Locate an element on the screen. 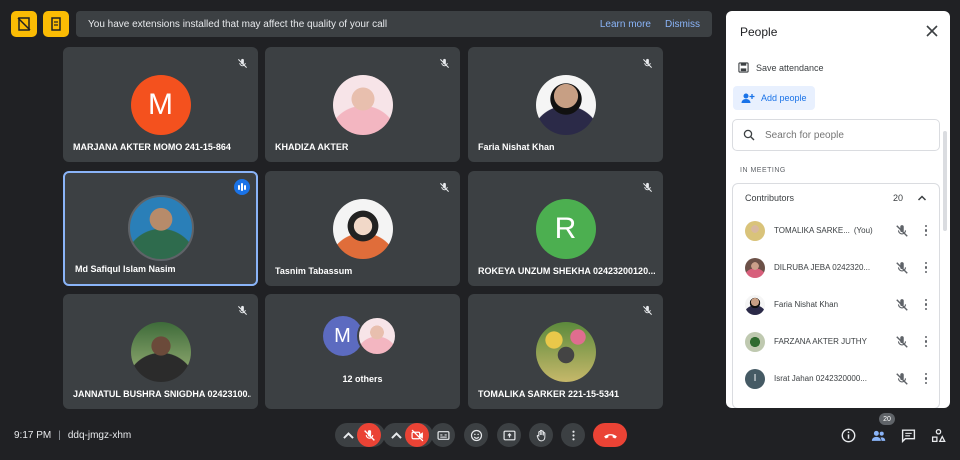 The image size is (960, 460). participant-name: KHADIZA AKTER is located at coordinates (312, 147).